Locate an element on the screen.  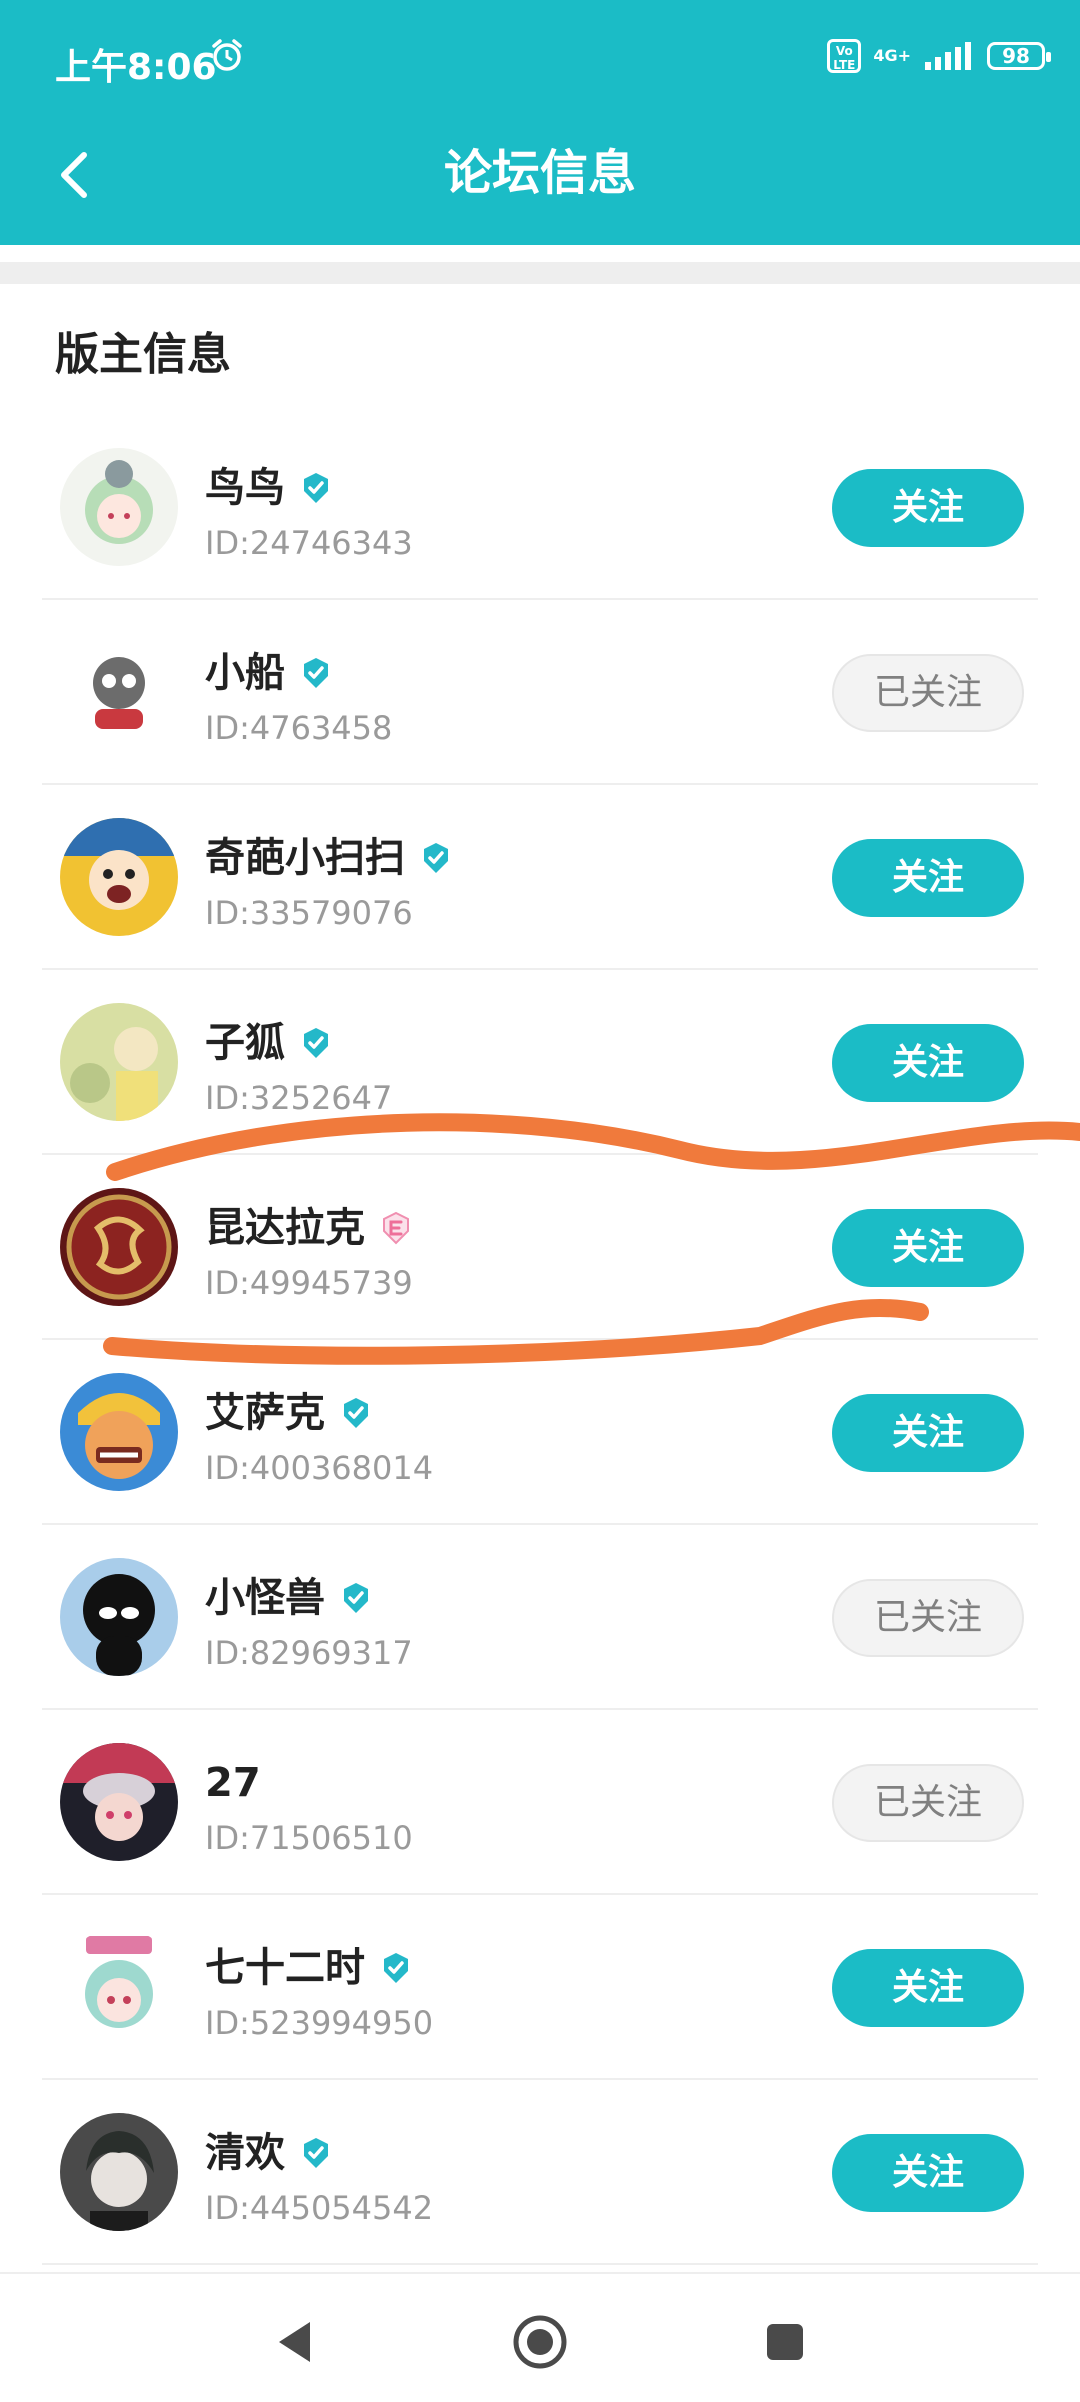
moderator-name: 27 is located at coordinates (233, 1783).